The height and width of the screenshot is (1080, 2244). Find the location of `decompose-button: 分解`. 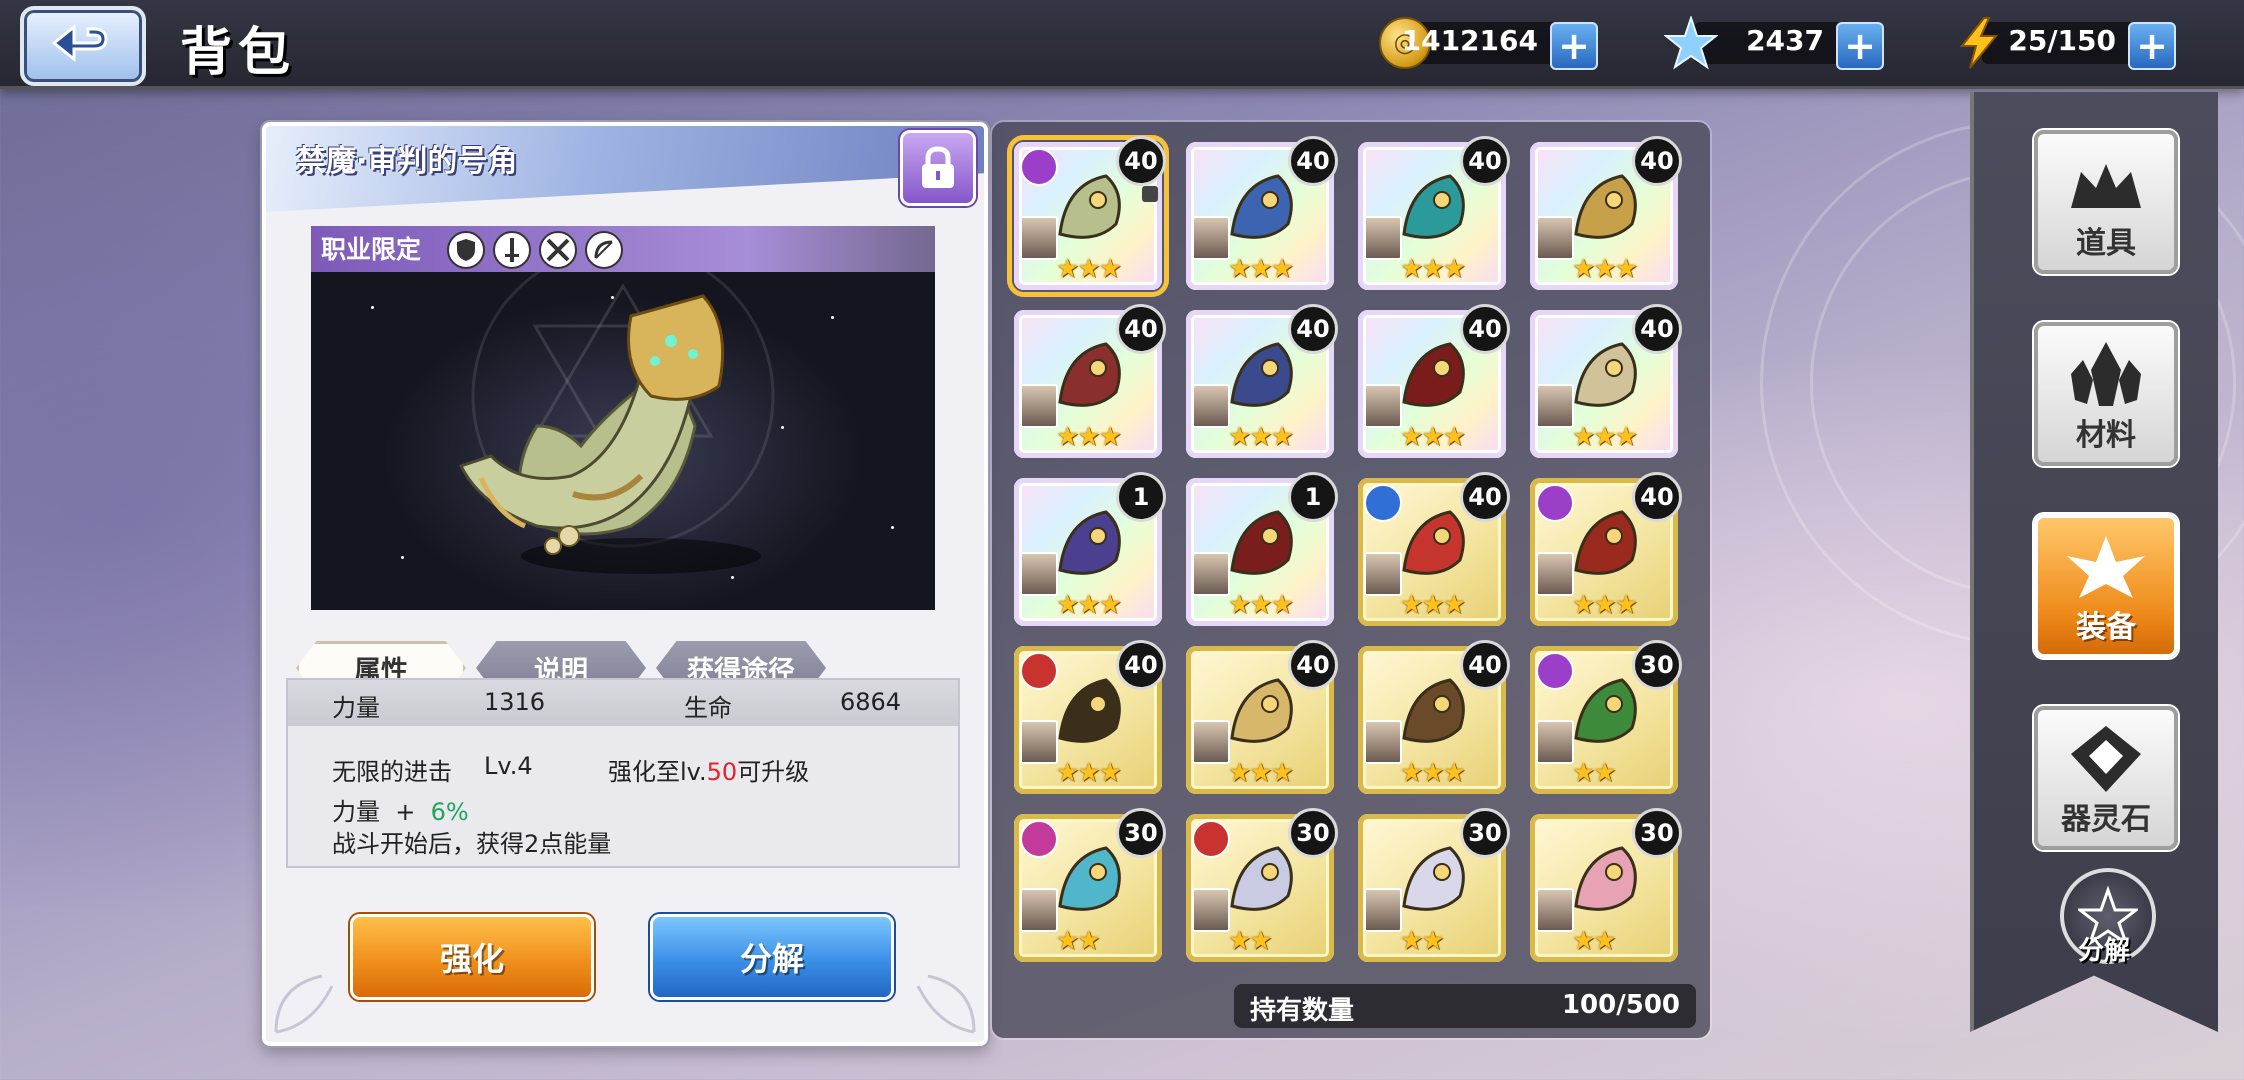

decompose-button: 分解 is located at coordinates (772, 957).